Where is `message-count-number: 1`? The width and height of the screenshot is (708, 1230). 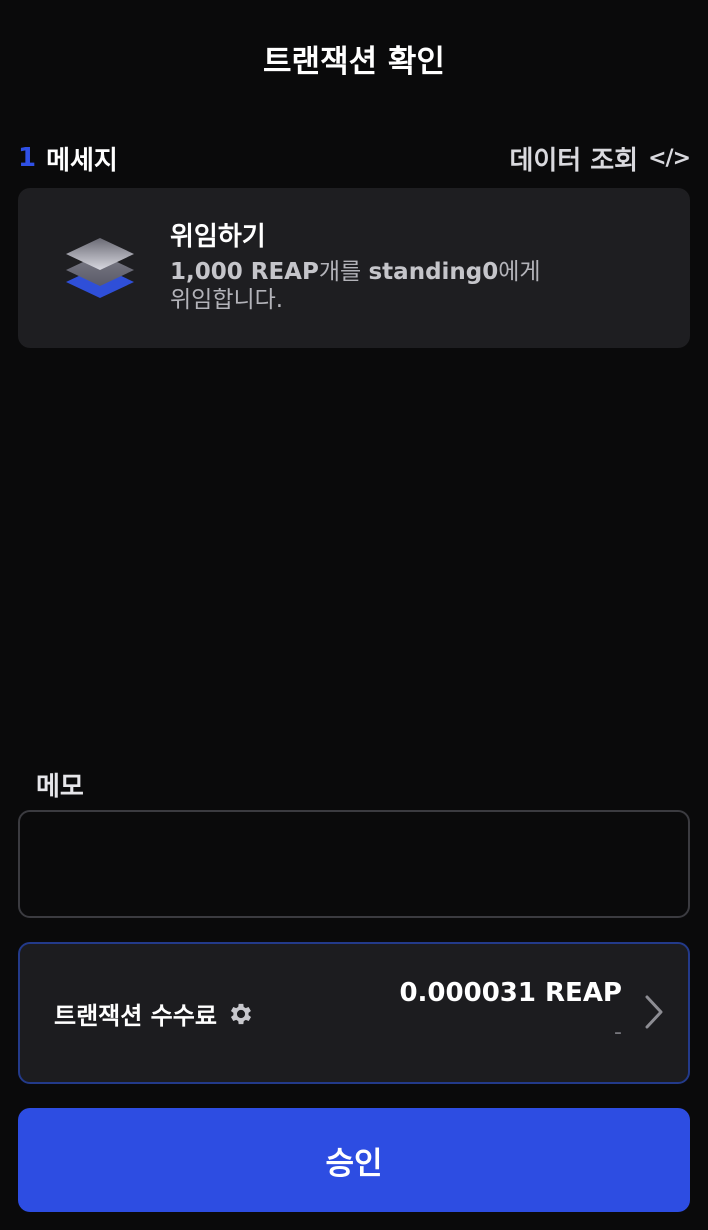 message-count-number: 1 is located at coordinates (27, 158).